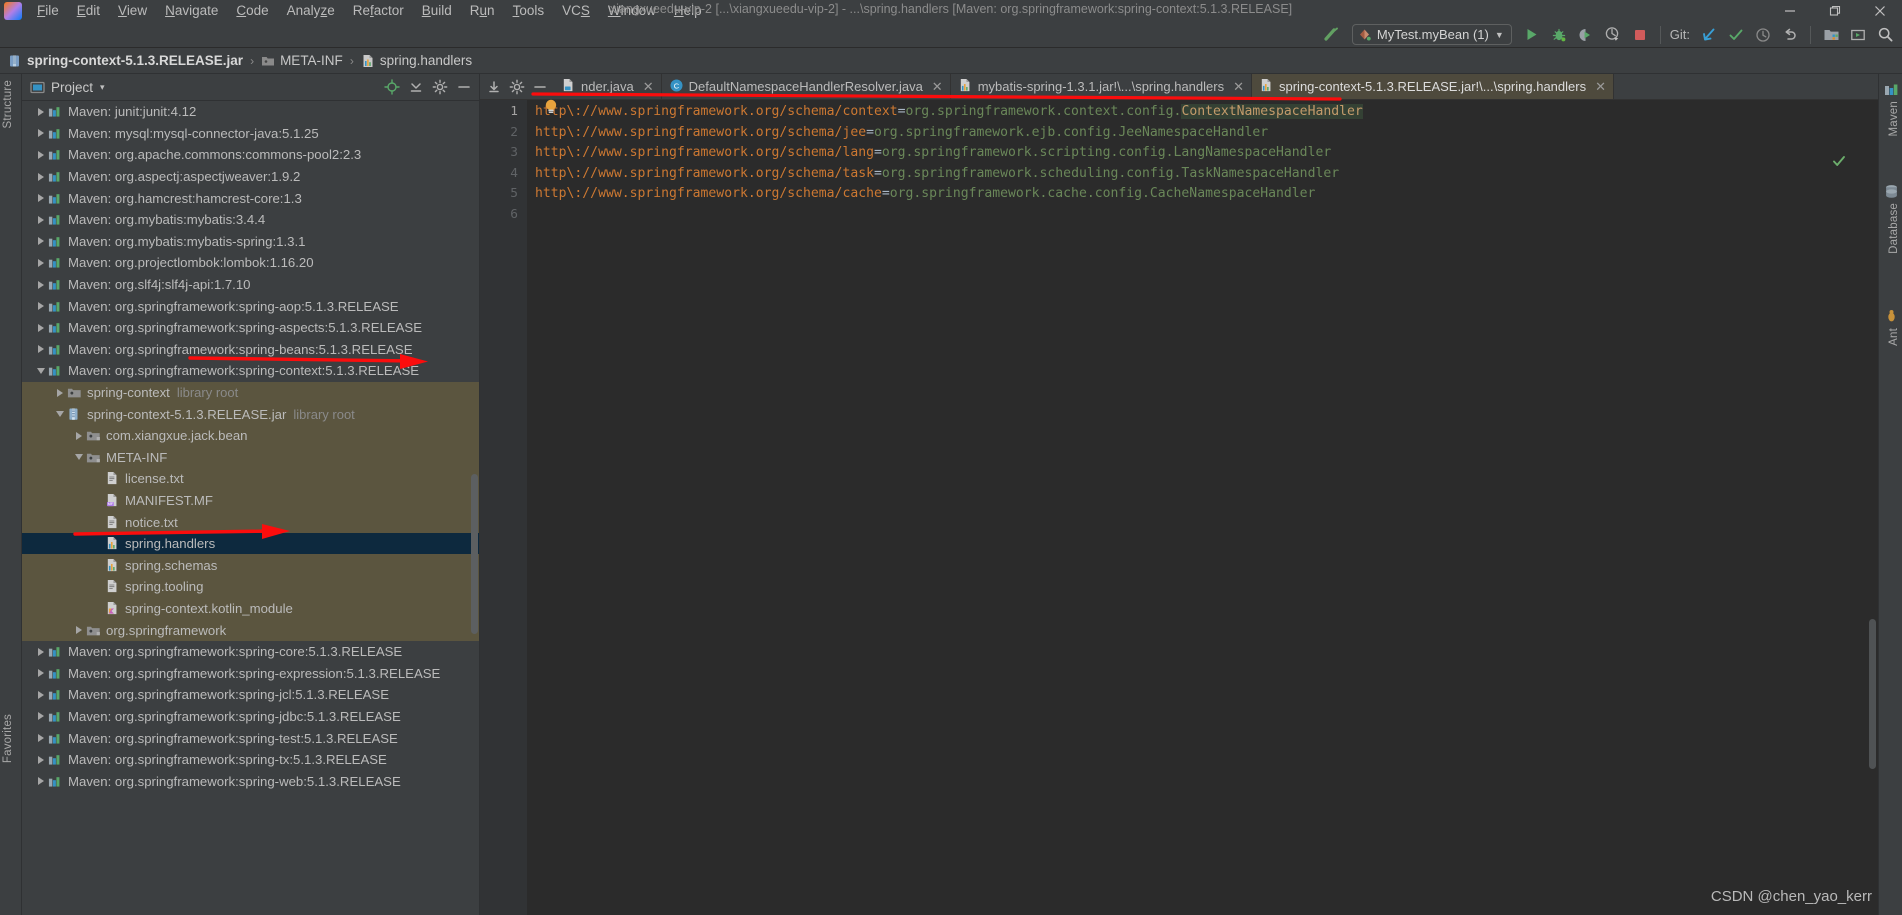  What do you see at coordinates (250, 479) in the screenshot?
I see `tree-node: license.txt` at bounding box center [250, 479].